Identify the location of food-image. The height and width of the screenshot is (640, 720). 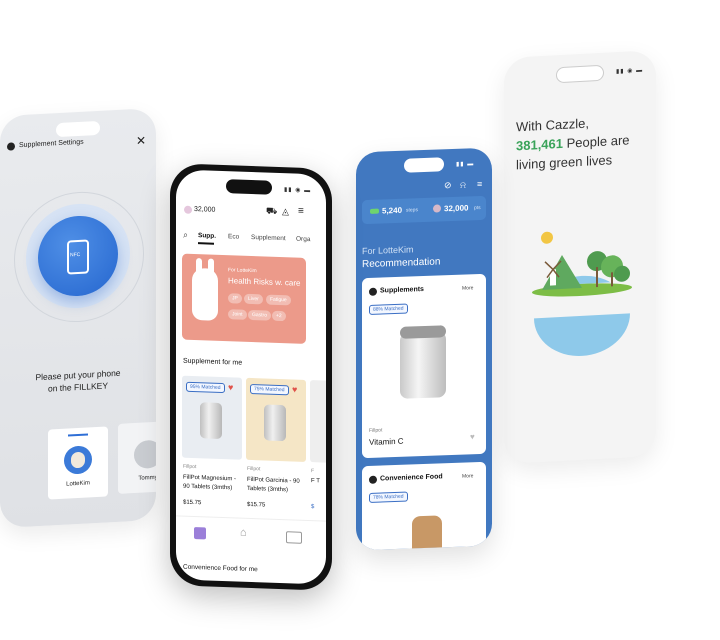
(427, 533).